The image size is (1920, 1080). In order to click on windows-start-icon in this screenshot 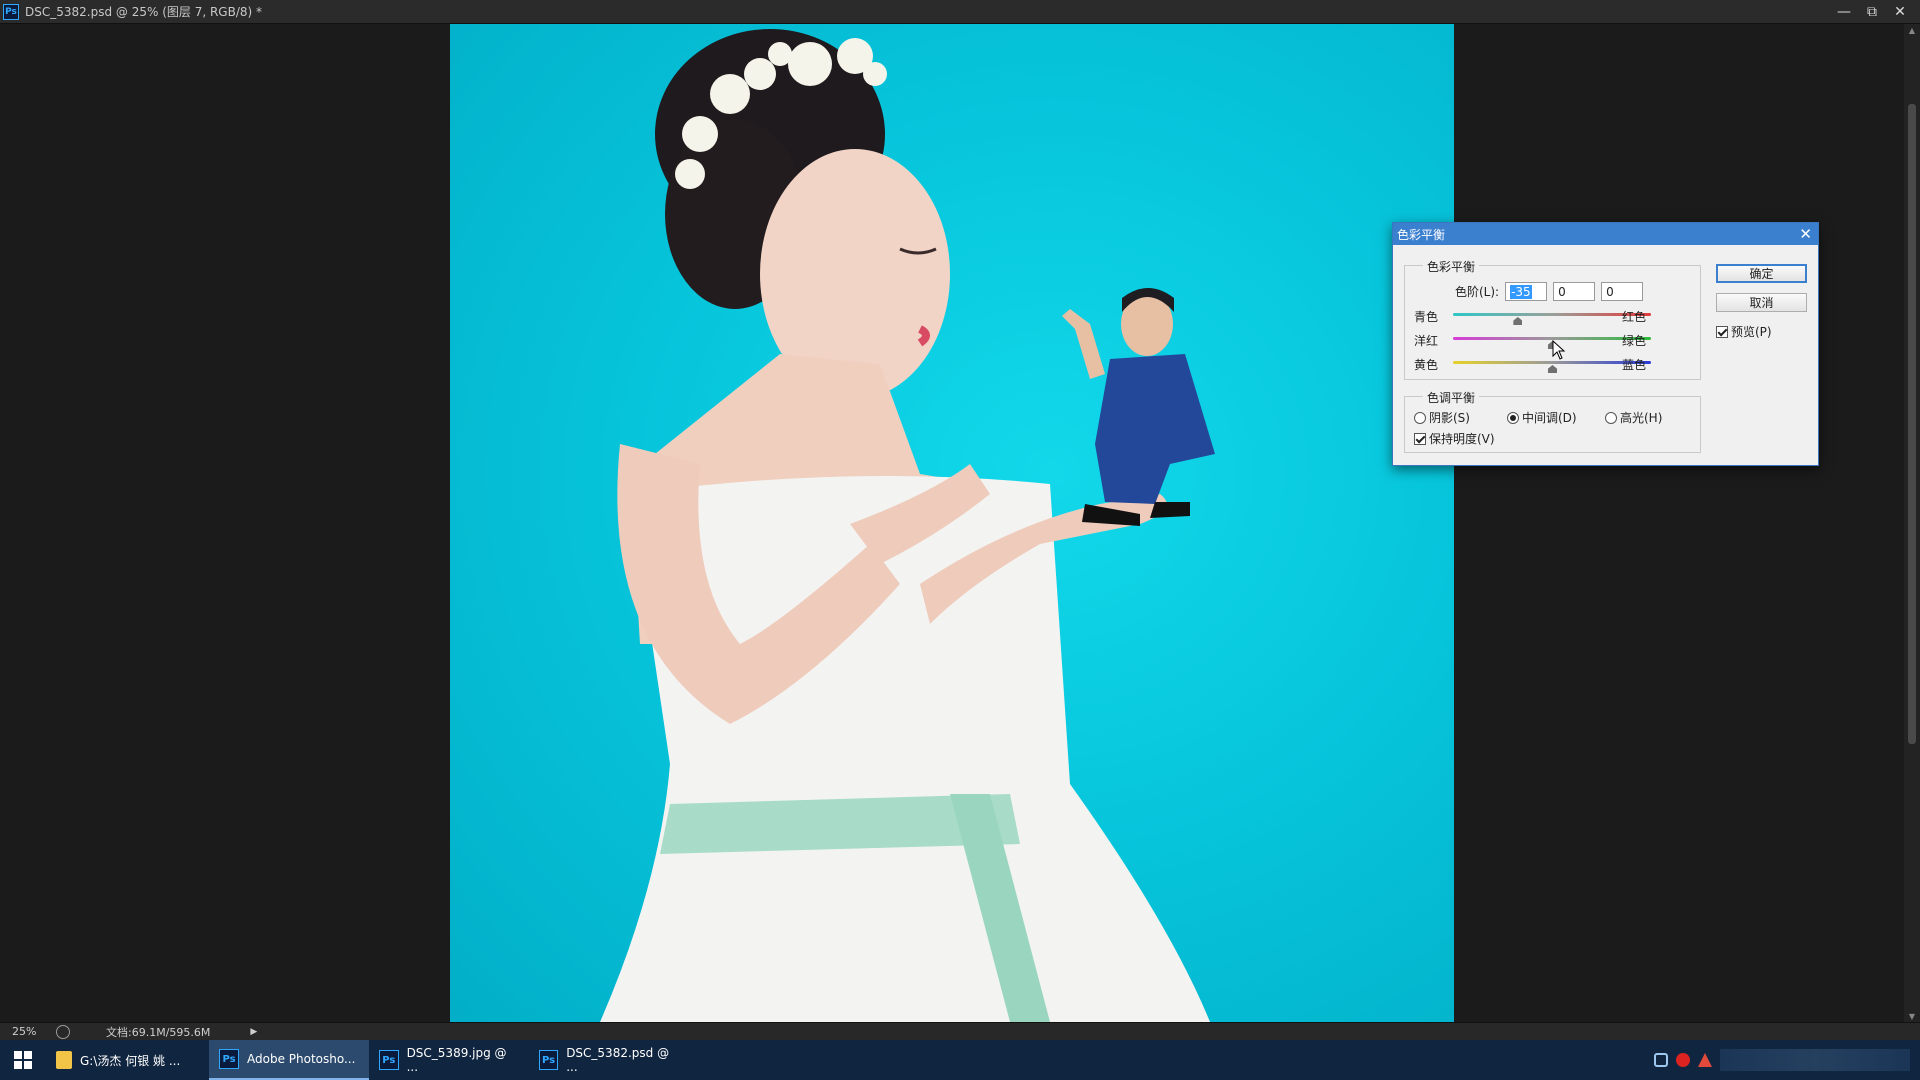, I will do `click(23, 1060)`.